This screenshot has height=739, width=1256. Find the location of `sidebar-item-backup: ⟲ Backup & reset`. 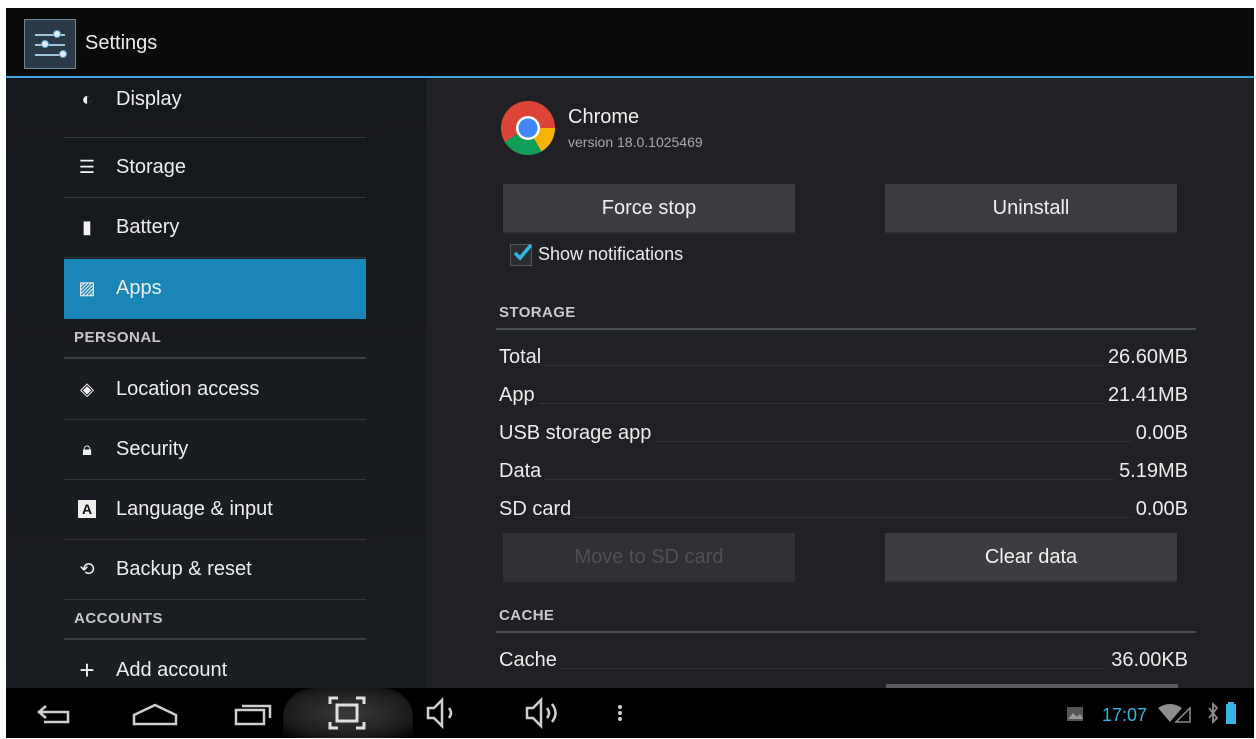

sidebar-item-backup: ⟲ Backup & reset is located at coordinates (215, 570).